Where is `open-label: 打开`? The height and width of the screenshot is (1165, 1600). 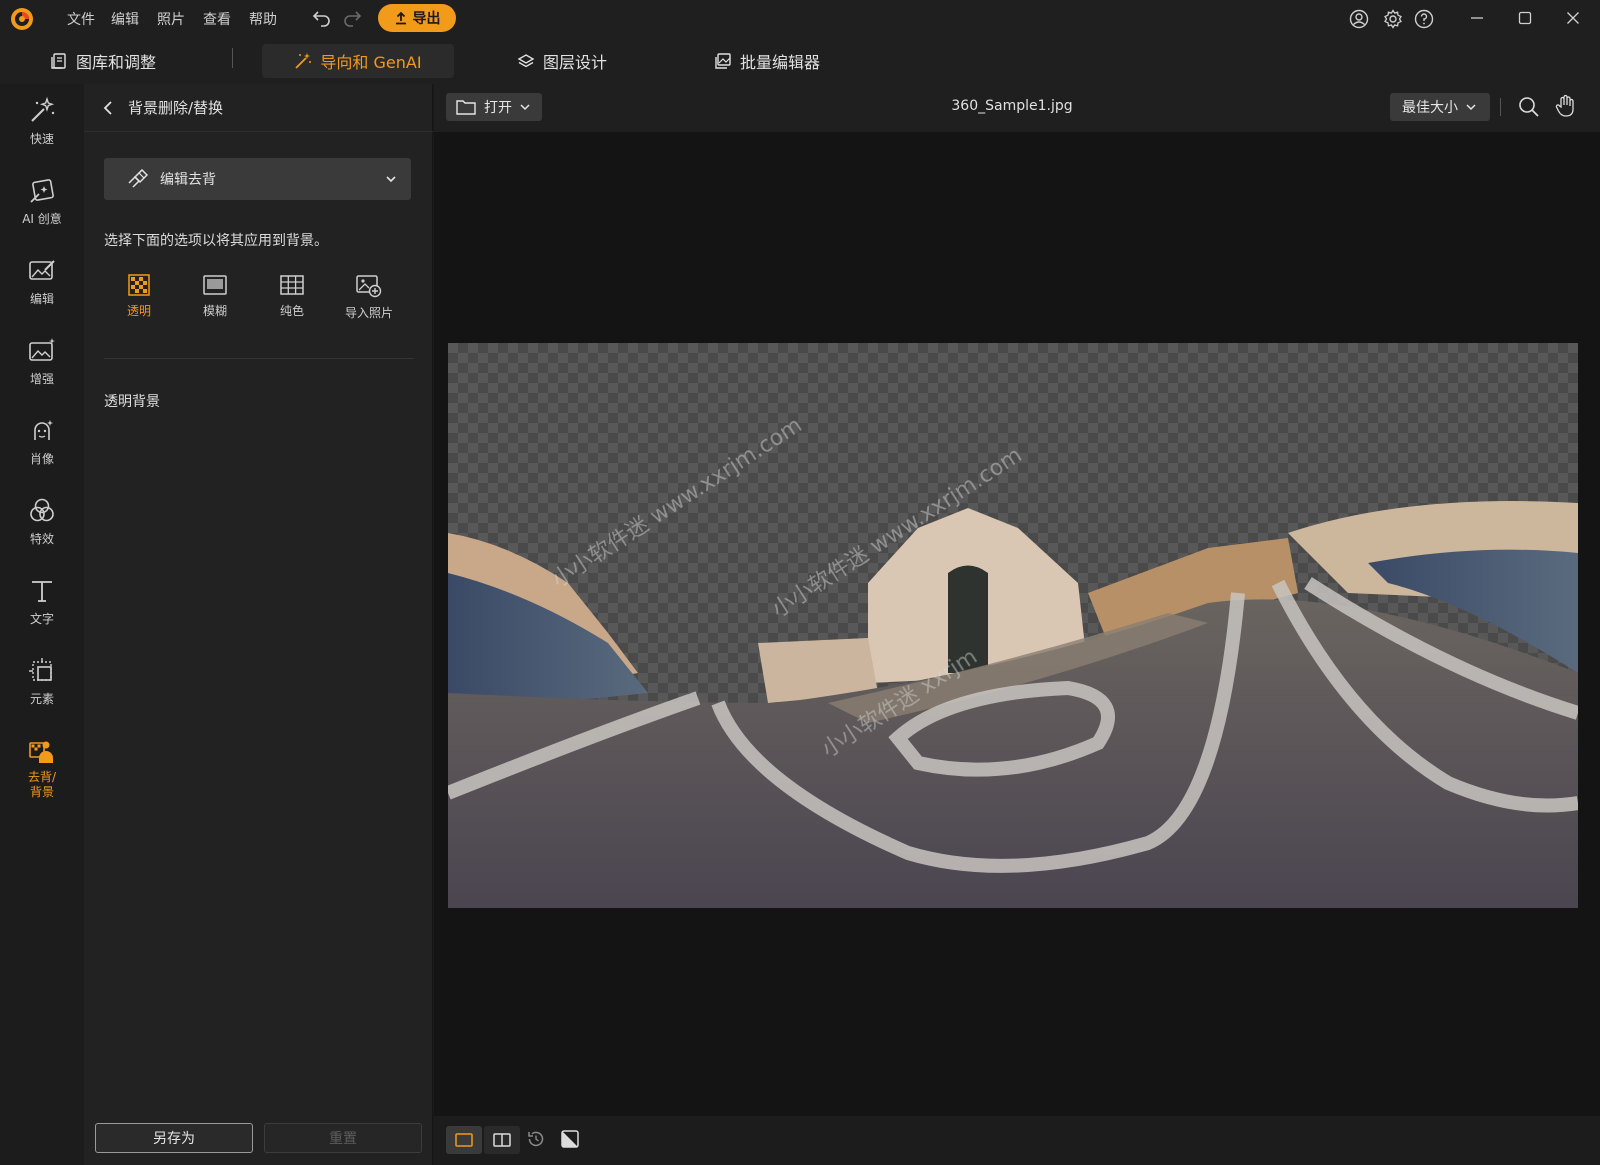
open-label: 打开 is located at coordinates (498, 108).